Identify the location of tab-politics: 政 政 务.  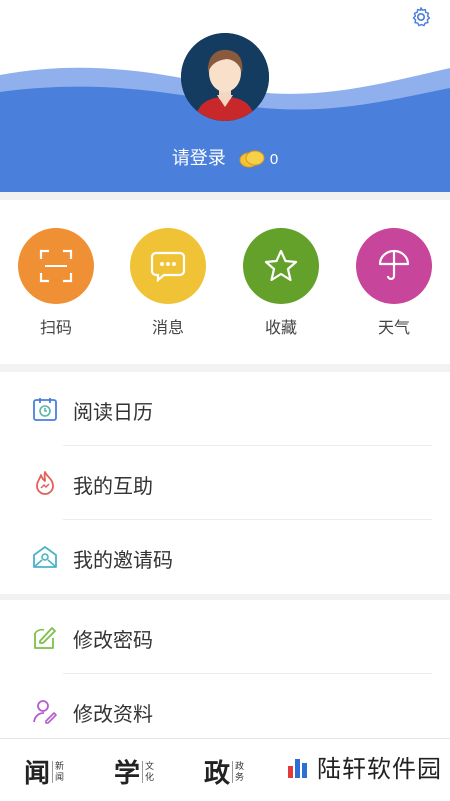
(224, 771).